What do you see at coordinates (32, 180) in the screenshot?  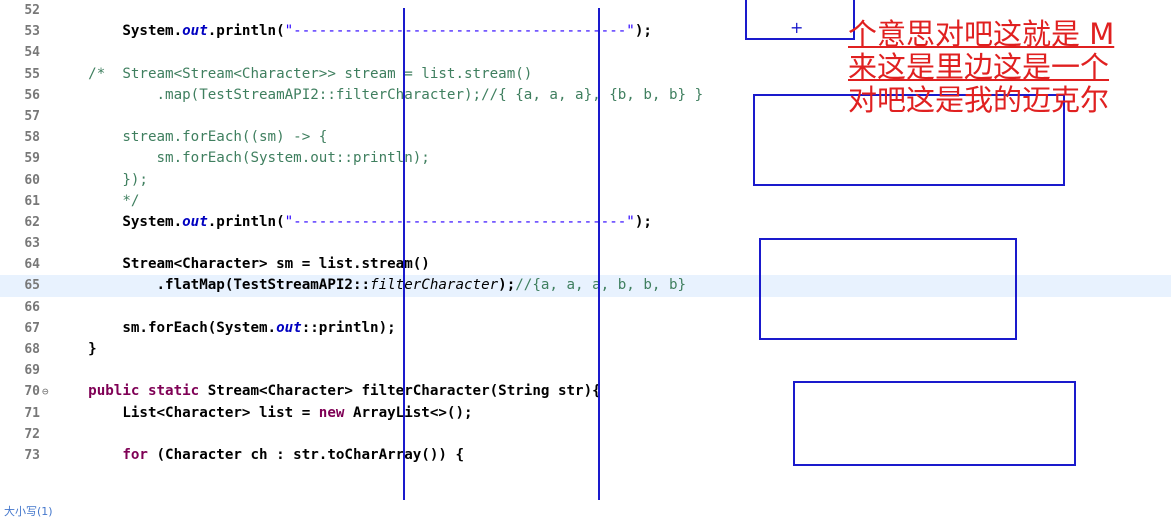 I see `line-number: 60` at bounding box center [32, 180].